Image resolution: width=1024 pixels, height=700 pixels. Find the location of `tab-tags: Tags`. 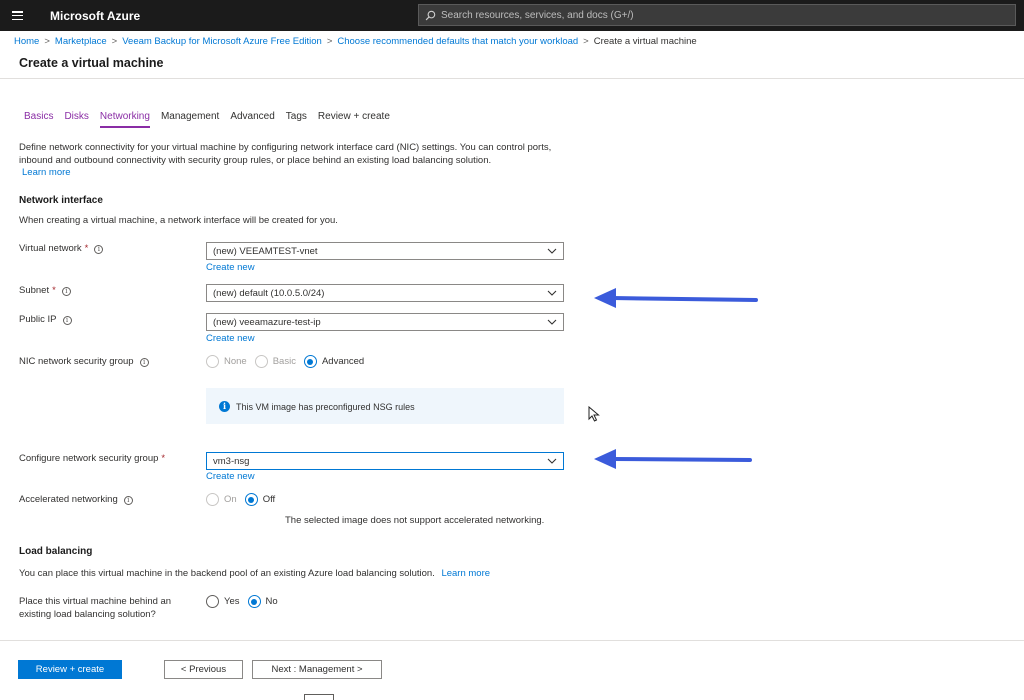

tab-tags: Tags is located at coordinates (296, 119).